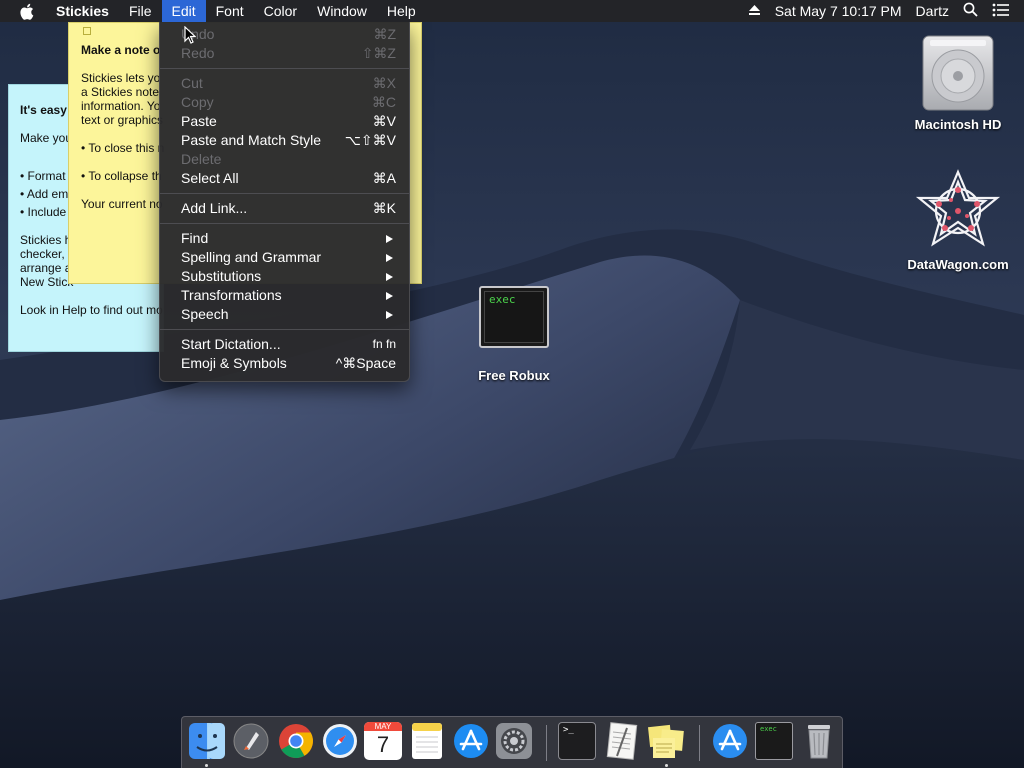 The width and height of the screenshot is (1024, 768). What do you see at coordinates (251, 257) in the screenshot?
I see `menu-item-label: Spelling and Grammar` at bounding box center [251, 257].